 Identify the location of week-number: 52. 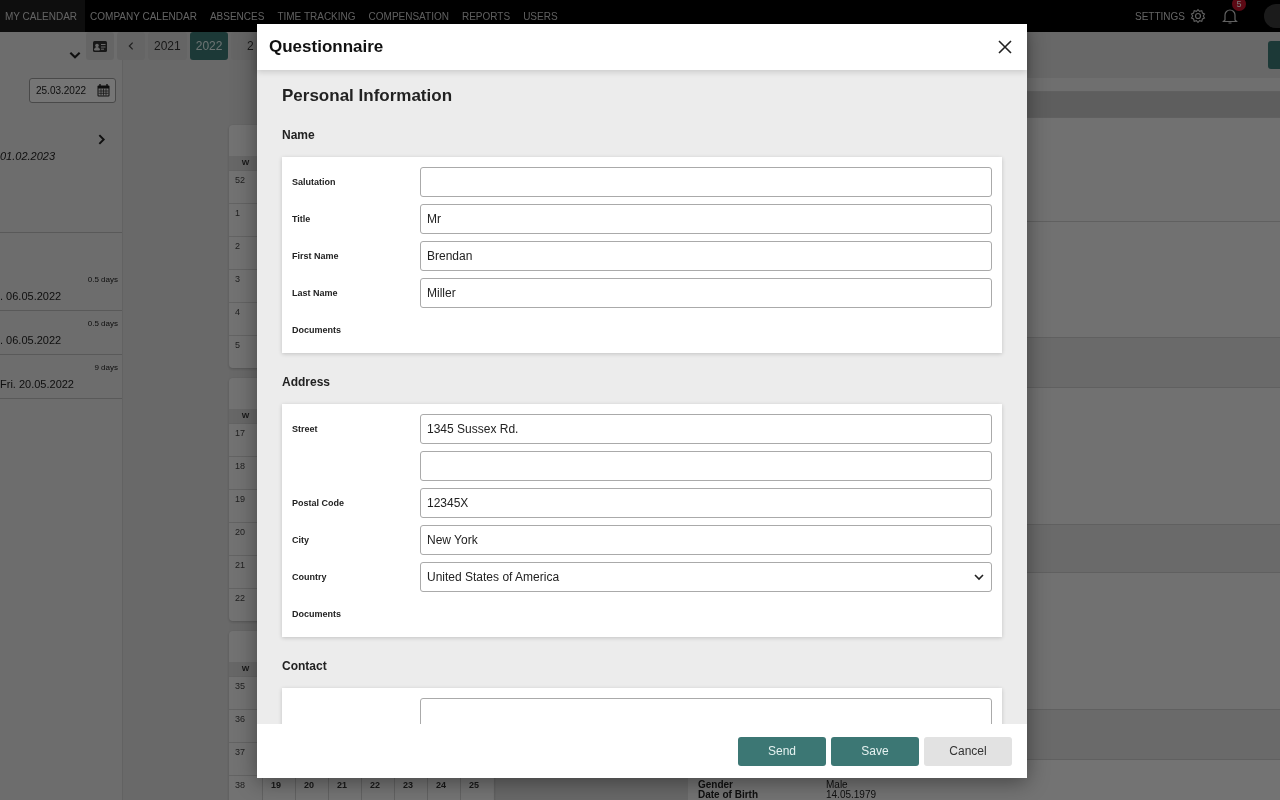
(240, 180).